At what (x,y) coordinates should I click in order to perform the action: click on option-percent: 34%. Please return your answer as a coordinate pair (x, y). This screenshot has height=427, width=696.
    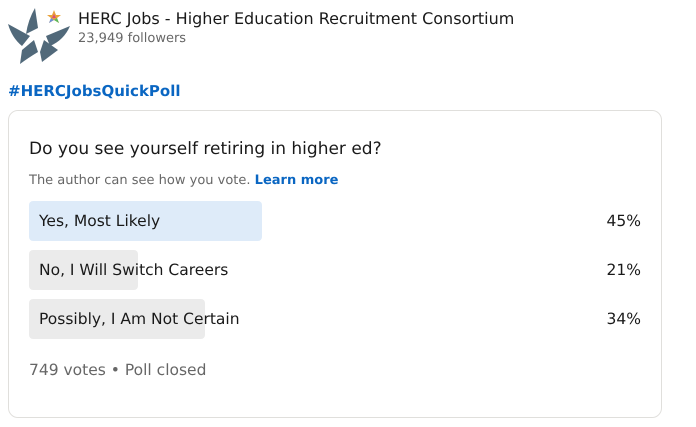
    Looking at the image, I should click on (623, 319).